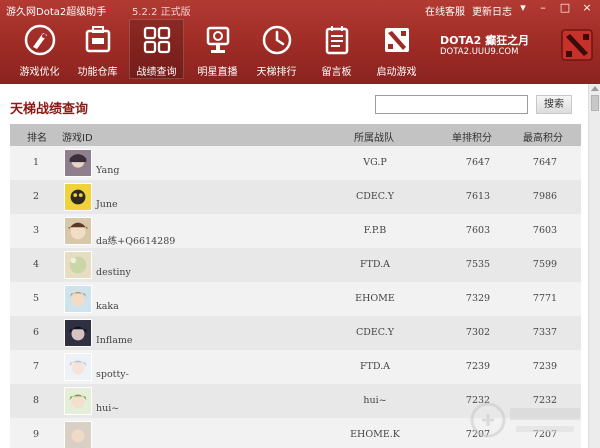 Image resolution: width=600 pixels, height=448 pixels. What do you see at coordinates (479, 52) in the screenshot?
I see `brand-site: DOTA2.UUU9.COM` at bounding box center [479, 52].